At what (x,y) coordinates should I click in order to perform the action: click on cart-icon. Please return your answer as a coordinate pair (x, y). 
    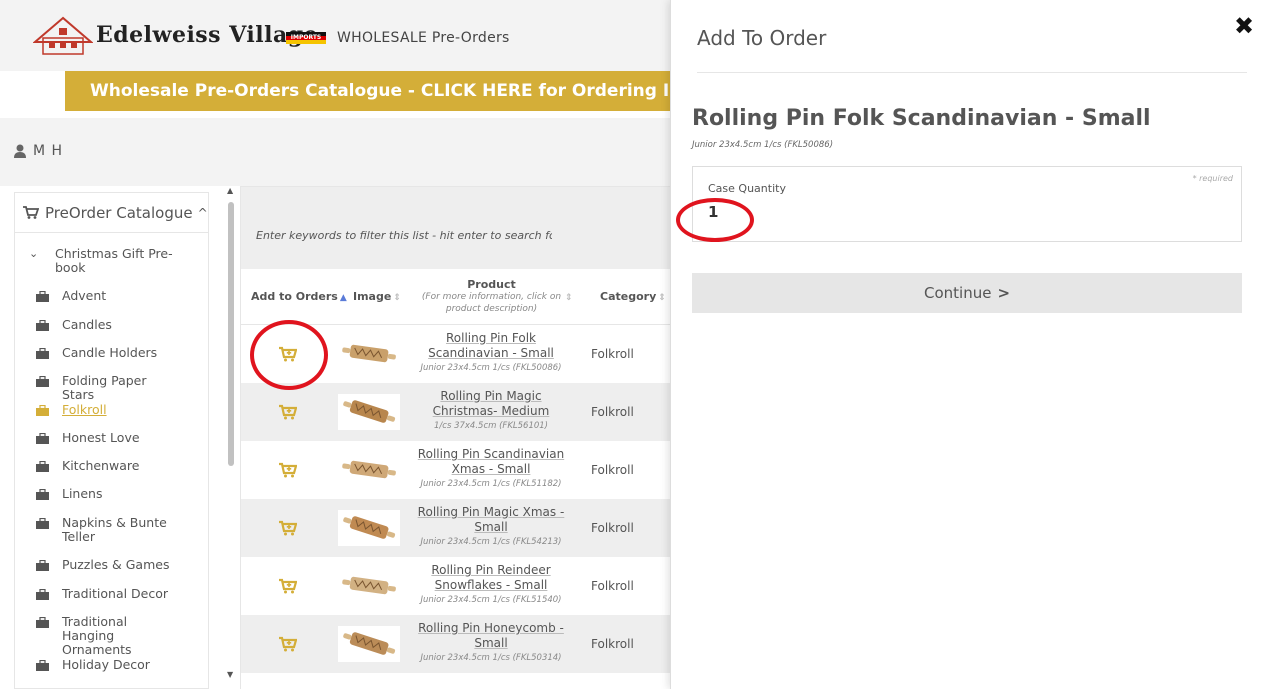
    Looking at the image, I should click on (31, 212).